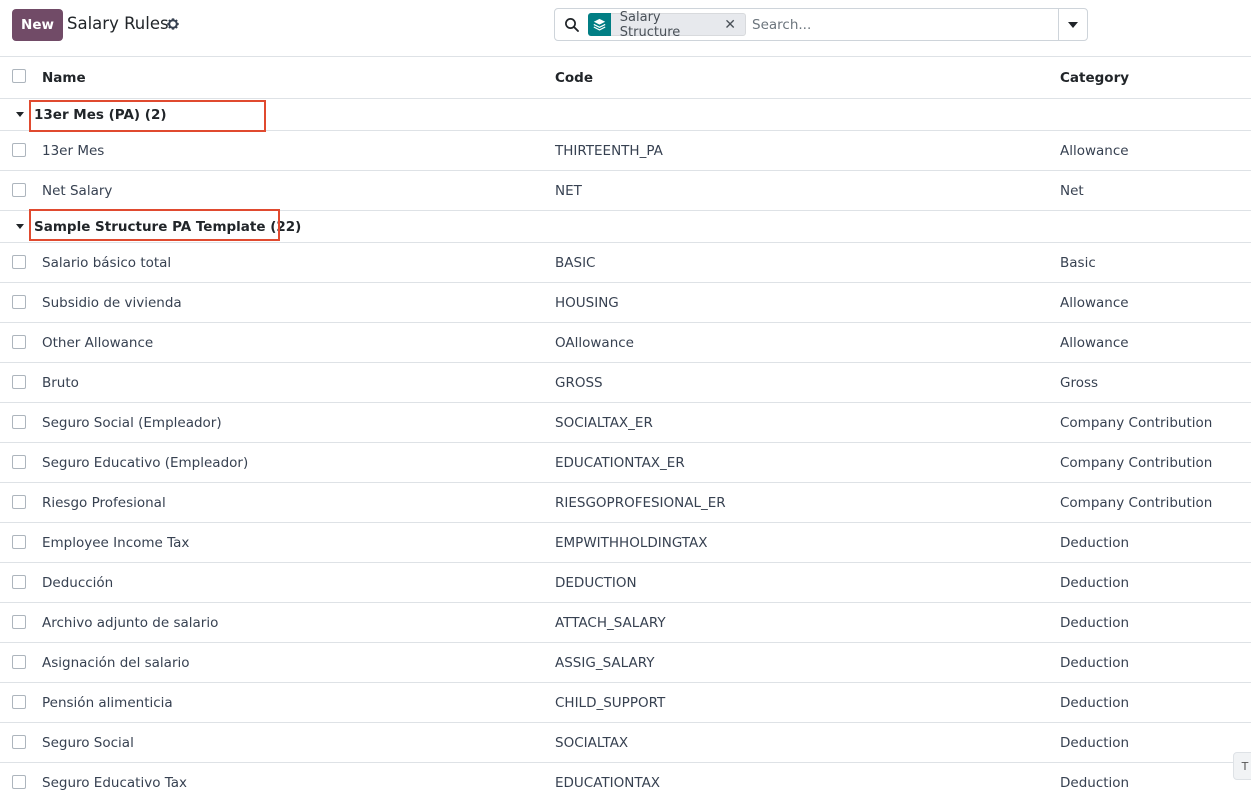 The height and width of the screenshot is (795, 1251). Describe the element at coordinates (625, 303) in the screenshot. I see `table-row: Subsidio de vivienda HOUSING Allowance` at that location.